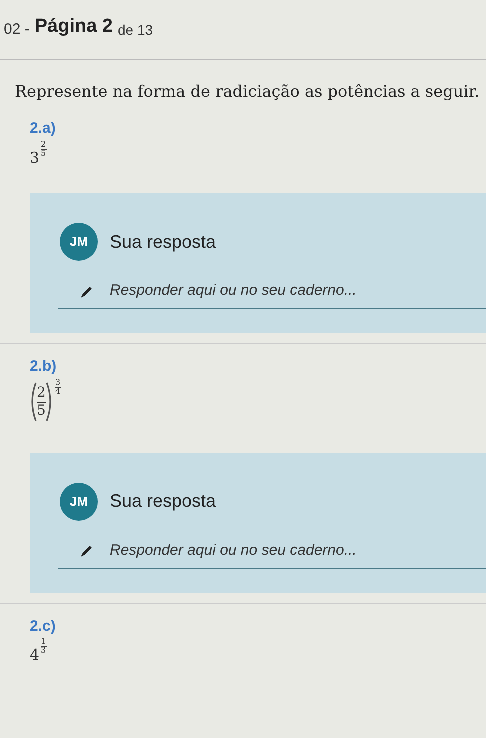 Image resolution: width=486 pixels, height=738 pixels. What do you see at coordinates (43, 651) in the screenshot?
I see `exponent-denominator: 3` at bounding box center [43, 651].